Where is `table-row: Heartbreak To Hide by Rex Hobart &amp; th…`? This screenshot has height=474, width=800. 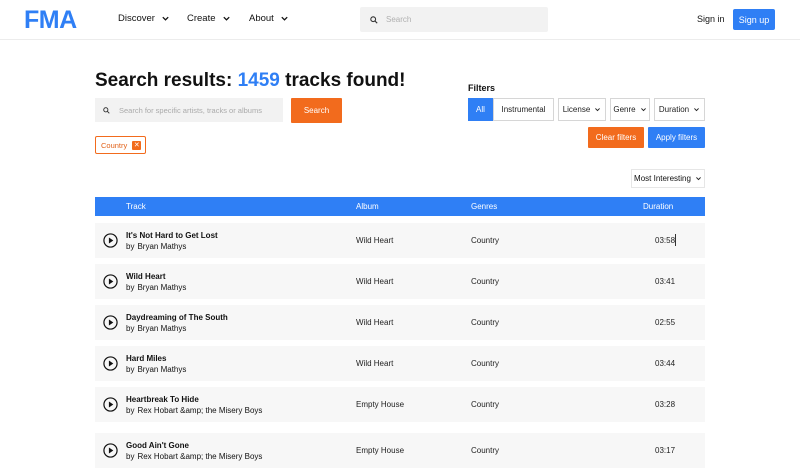
table-row: Heartbreak To Hide by Rex Hobart &amp; th… is located at coordinates (400, 404).